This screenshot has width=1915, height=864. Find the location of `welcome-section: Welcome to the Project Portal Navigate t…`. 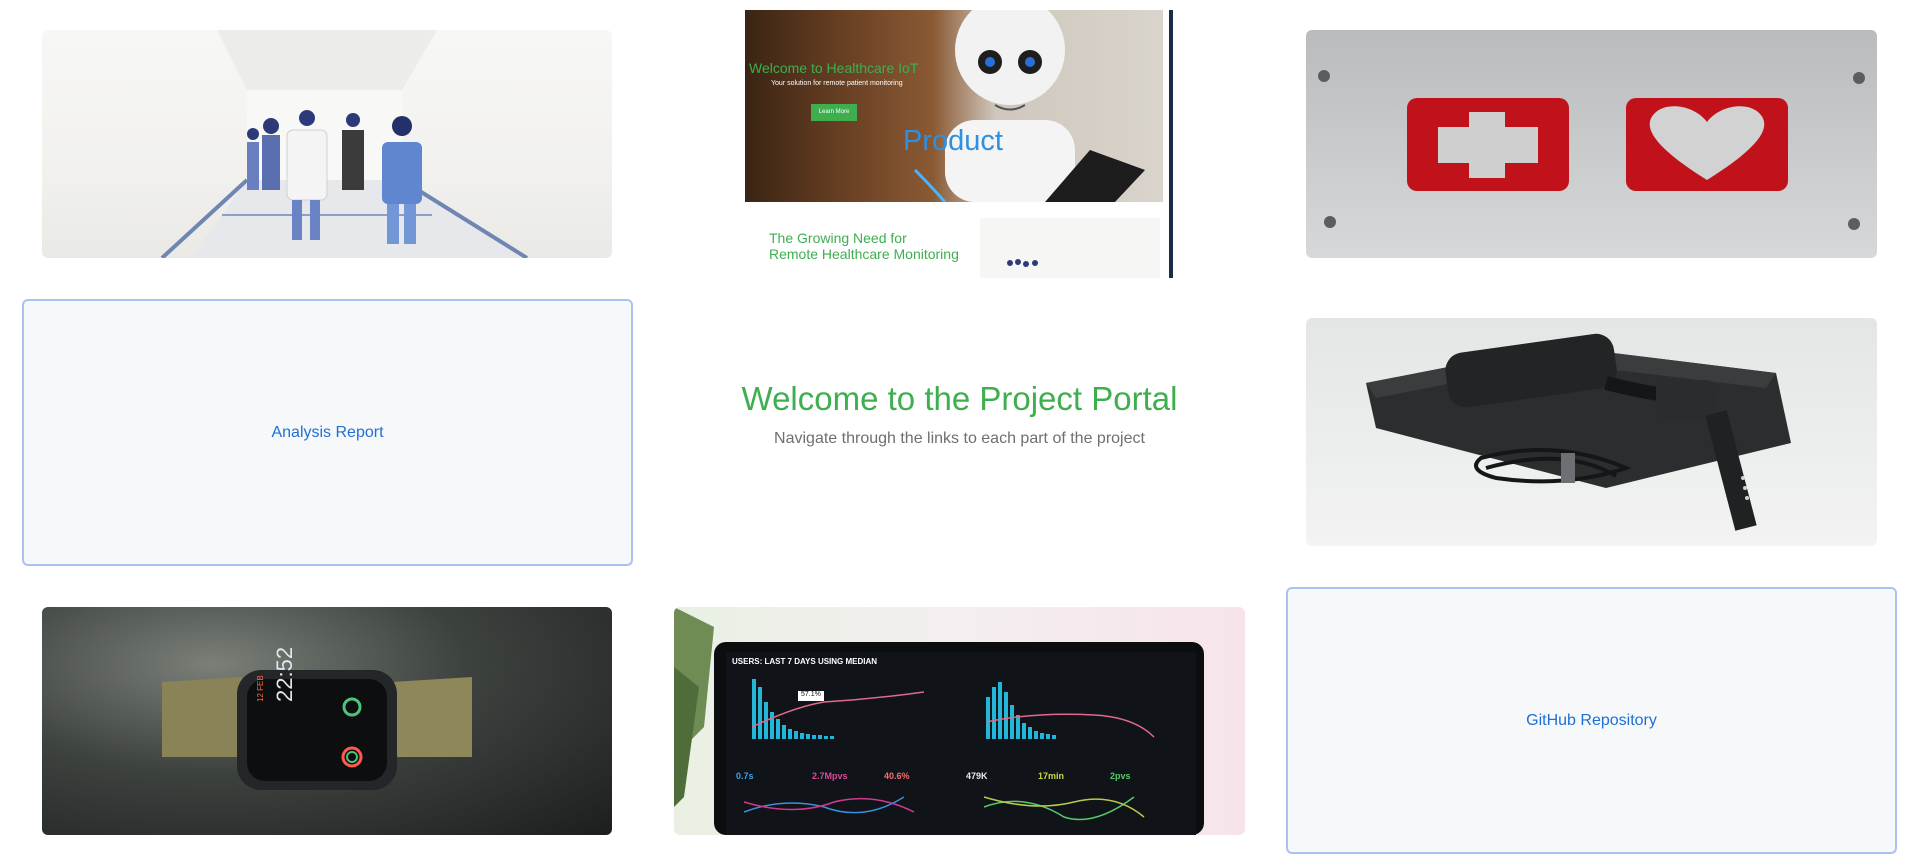

welcome-section: Welcome to the Project Portal Navigate t… is located at coordinates (959, 414).